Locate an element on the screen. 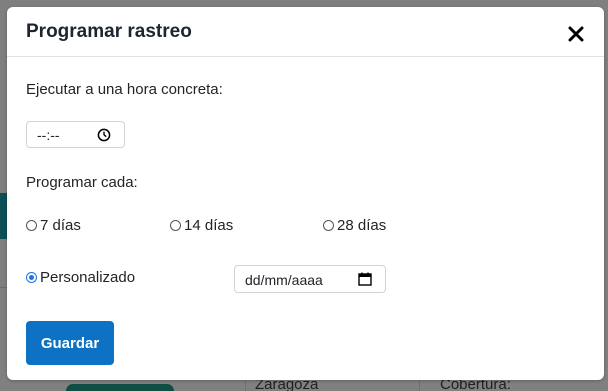  frequency-option-label: 28 días is located at coordinates (362, 225).